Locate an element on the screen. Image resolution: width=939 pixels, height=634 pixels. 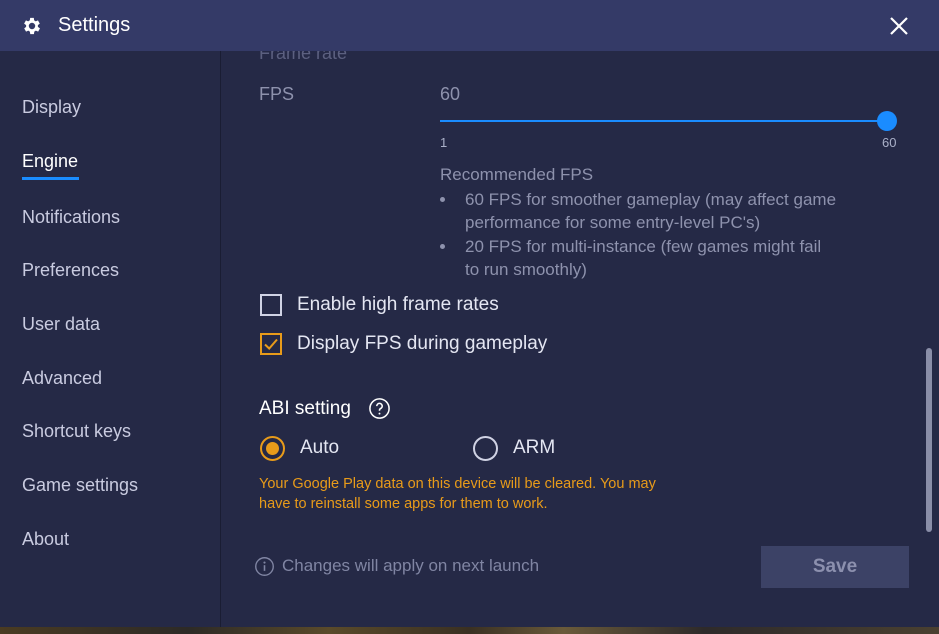
save-button: Save is located at coordinates (835, 567).